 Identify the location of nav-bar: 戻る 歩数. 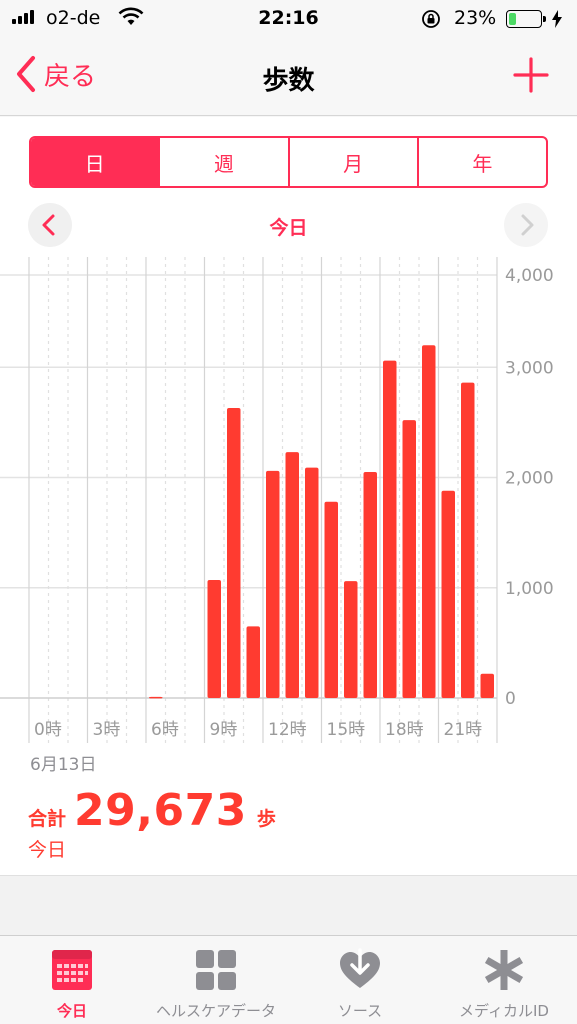
(288, 77).